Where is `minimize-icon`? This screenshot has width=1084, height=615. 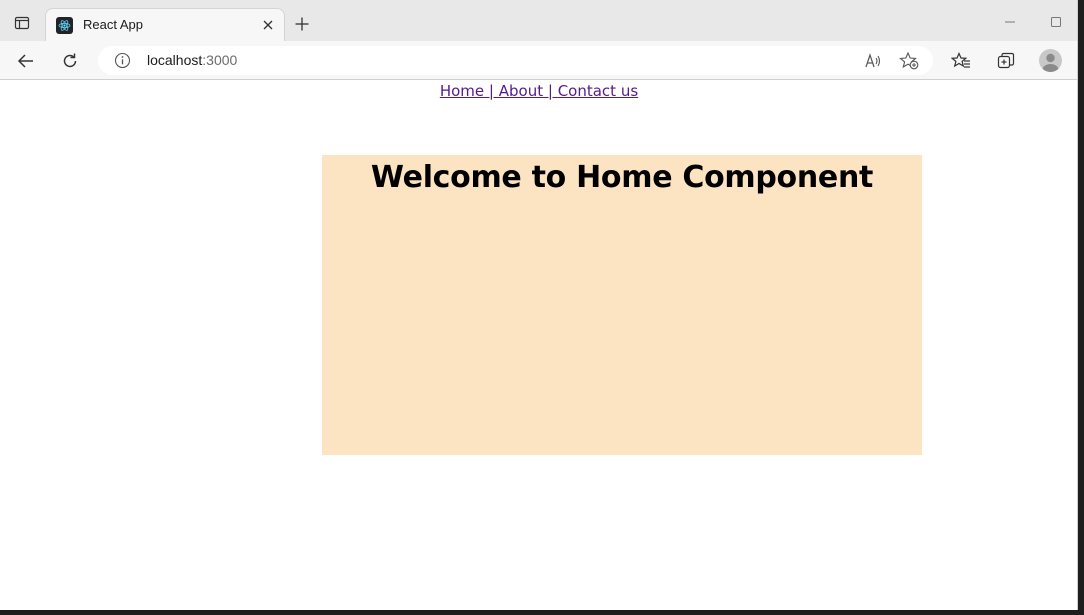
minimize-icon is located at coordinates (1010, 22).